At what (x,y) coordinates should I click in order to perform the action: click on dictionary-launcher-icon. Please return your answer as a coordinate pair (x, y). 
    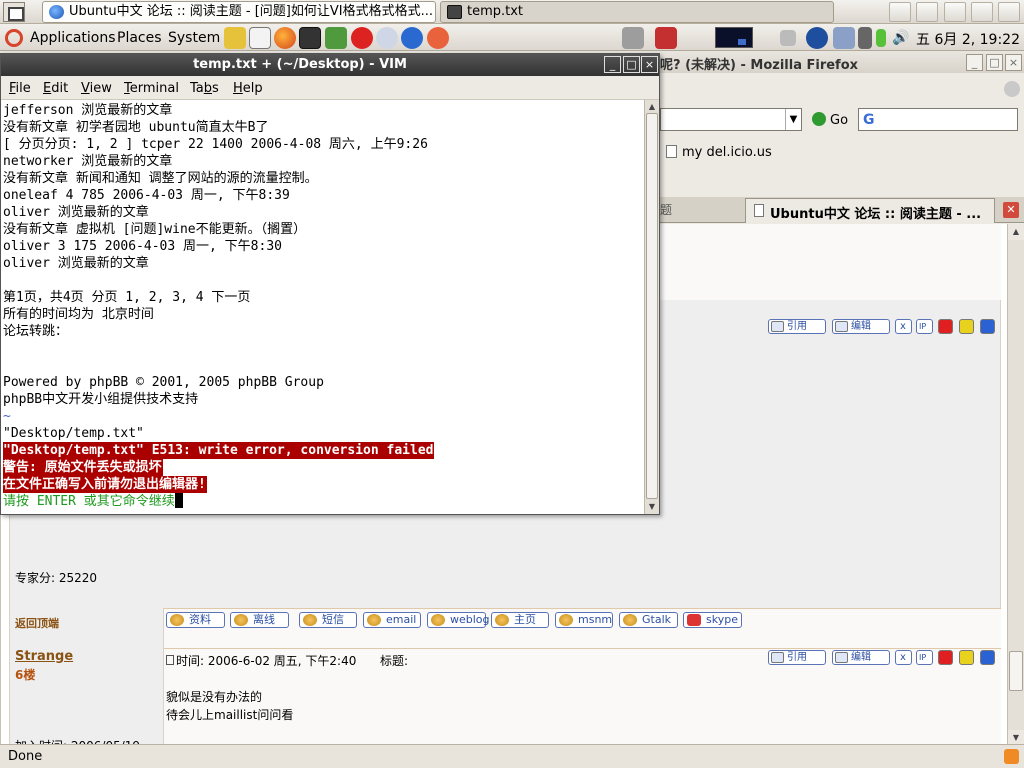
    Looking at the image, I should click on (336, 38).